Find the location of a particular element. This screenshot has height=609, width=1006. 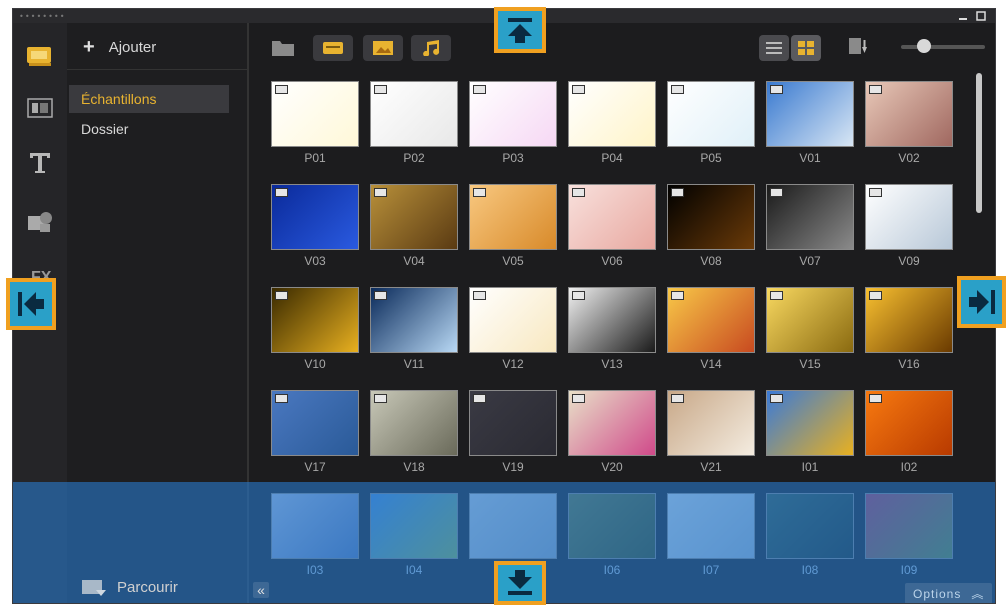

media-thumbnail: V10 is located at coordinates (316, 332).